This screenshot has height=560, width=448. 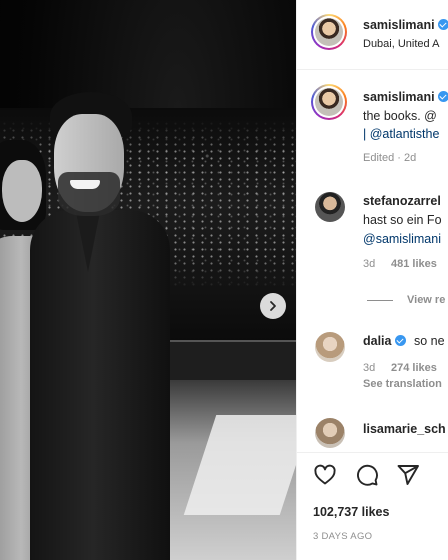 What do you see at coordinates (325, 475) in the screenshot?
I see `heart-icon` at bounding box center [325, 475].